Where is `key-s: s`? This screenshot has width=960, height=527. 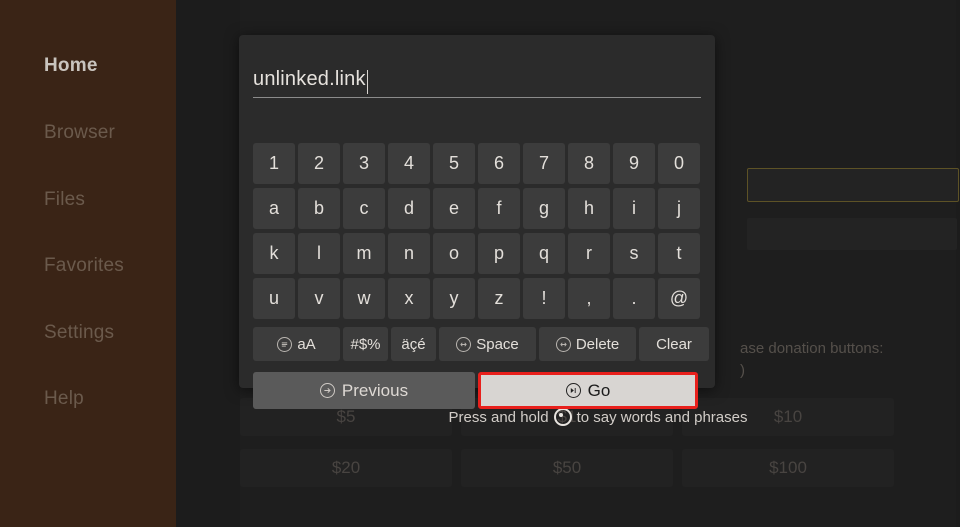
key-s: s is located at coordinates (634, 253).